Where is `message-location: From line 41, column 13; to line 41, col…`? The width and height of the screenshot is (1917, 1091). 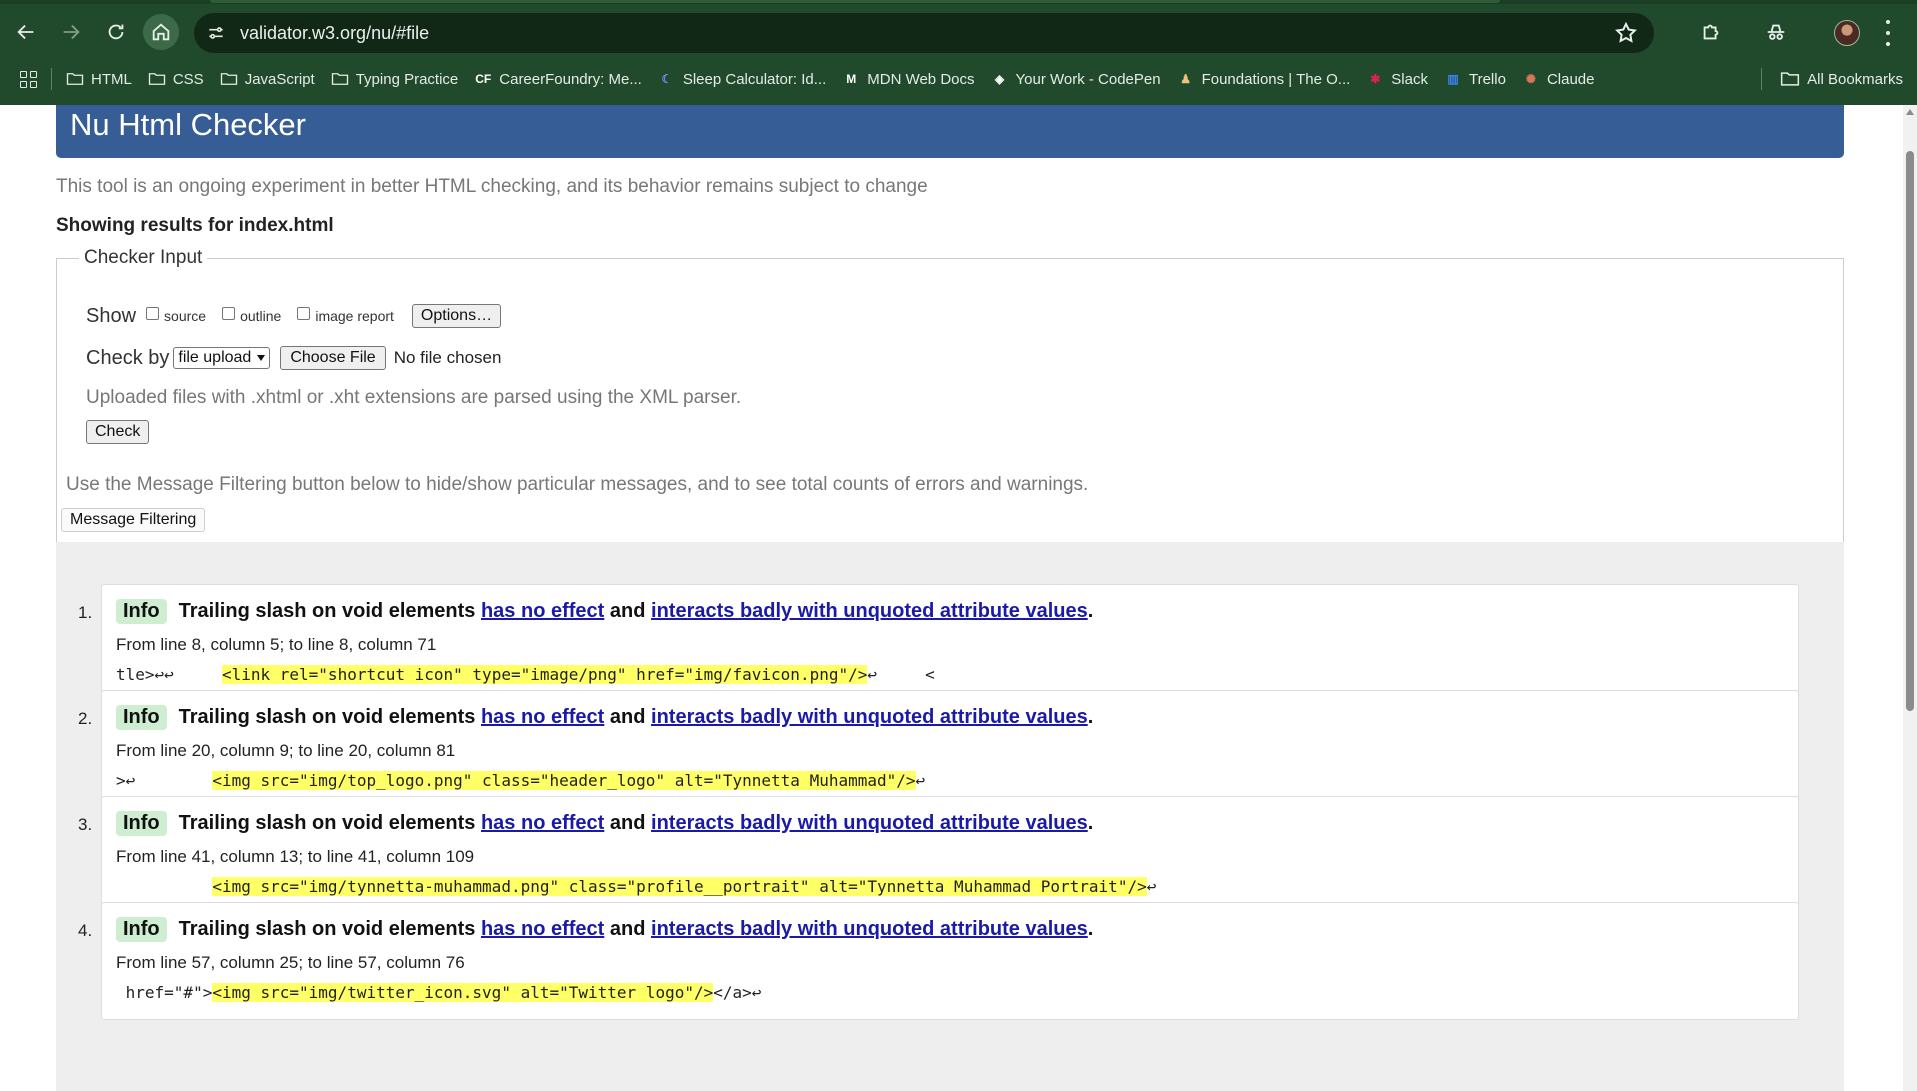
message-location: From line 41, column 13; to line 41, col… is located at coordinates (295, 856).